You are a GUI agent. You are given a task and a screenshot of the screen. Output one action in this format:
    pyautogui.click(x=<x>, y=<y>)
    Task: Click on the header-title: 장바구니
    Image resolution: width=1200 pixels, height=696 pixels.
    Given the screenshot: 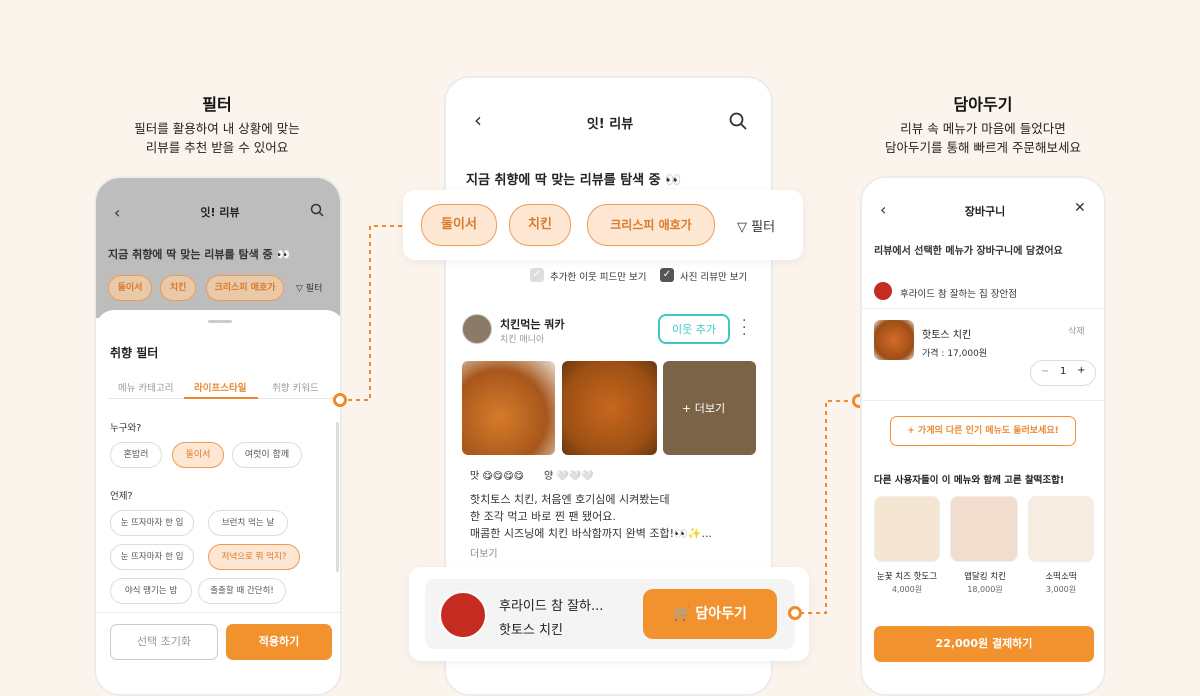 What is the action you would take?
    pyautogui.click(x=985, y=211)
    